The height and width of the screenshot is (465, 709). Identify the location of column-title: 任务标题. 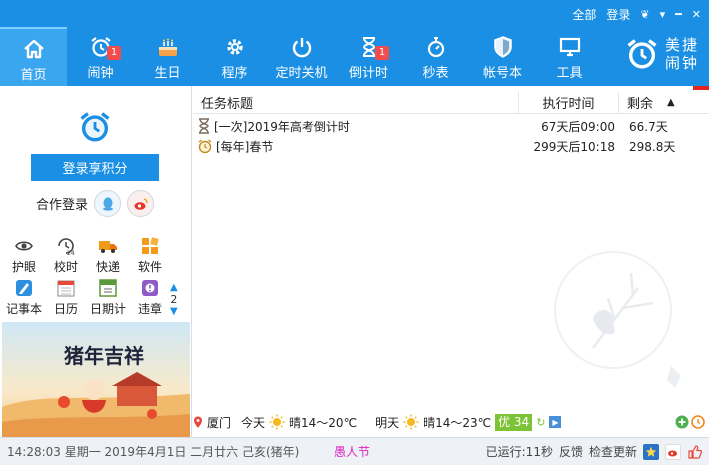
(356, 102).